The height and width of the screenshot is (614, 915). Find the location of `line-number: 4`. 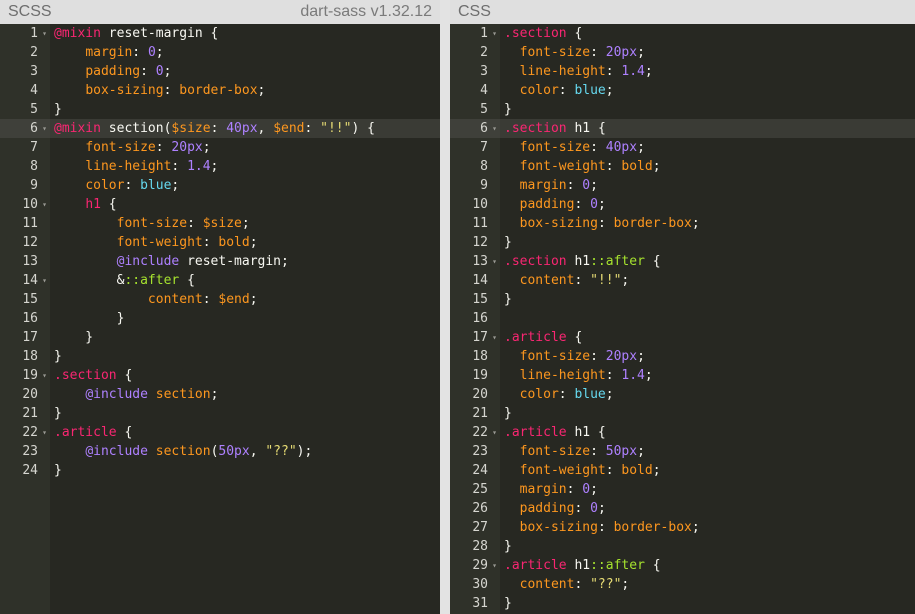

line-number: 4 is located at coordinates (25, 90).